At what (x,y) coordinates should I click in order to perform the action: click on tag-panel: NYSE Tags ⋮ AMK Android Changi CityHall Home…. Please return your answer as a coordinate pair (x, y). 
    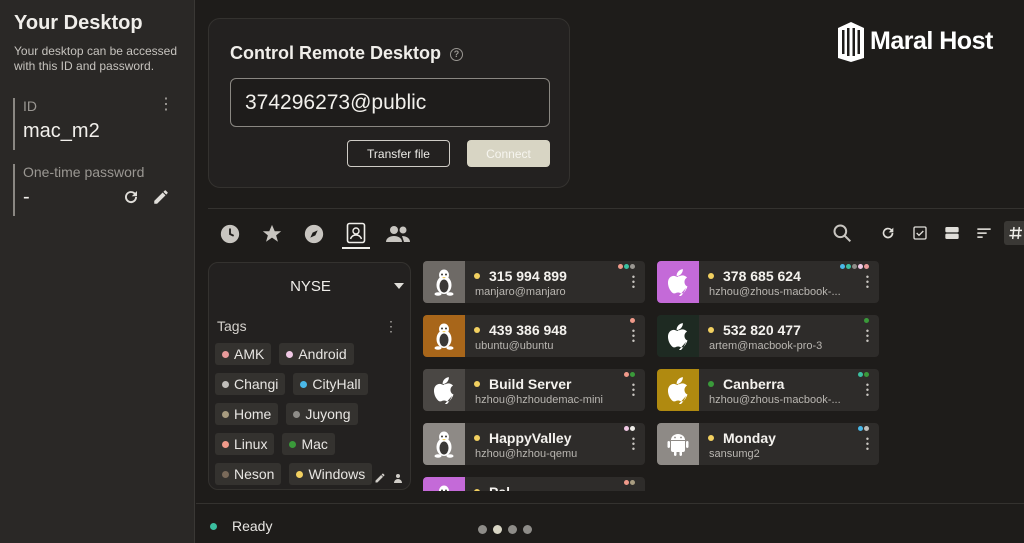
    Looking at the image, I should click on (309, 376).